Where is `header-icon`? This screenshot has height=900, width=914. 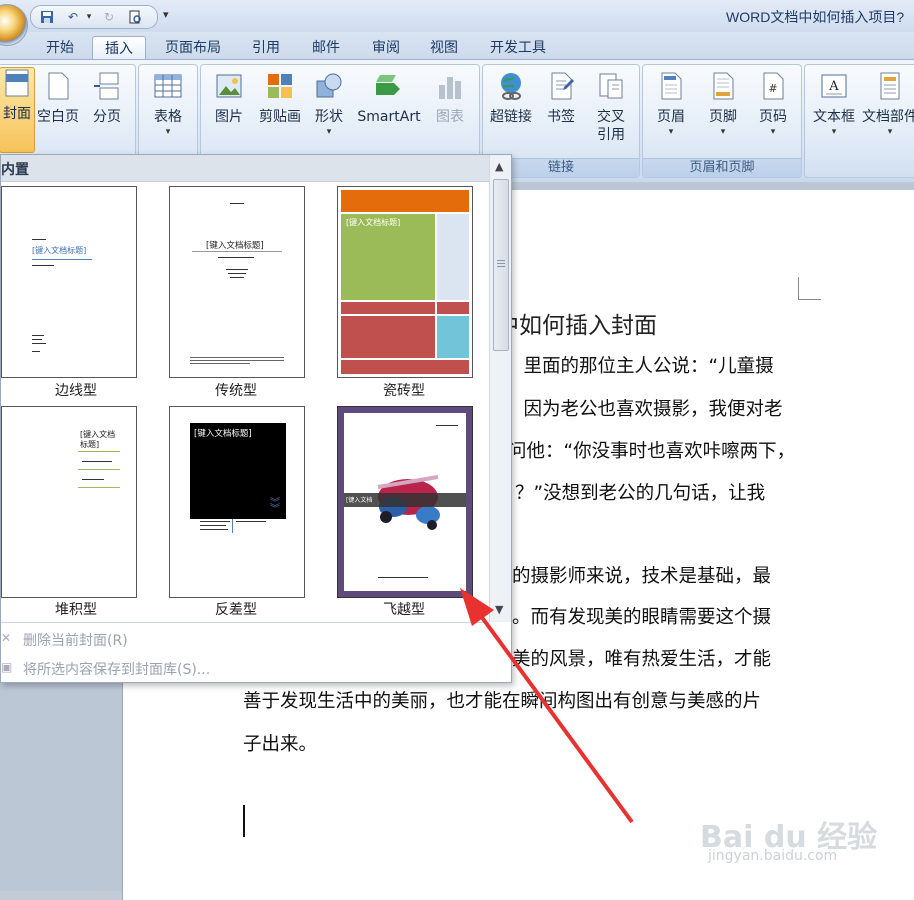
header-icon is located at coordinates (671, 86).